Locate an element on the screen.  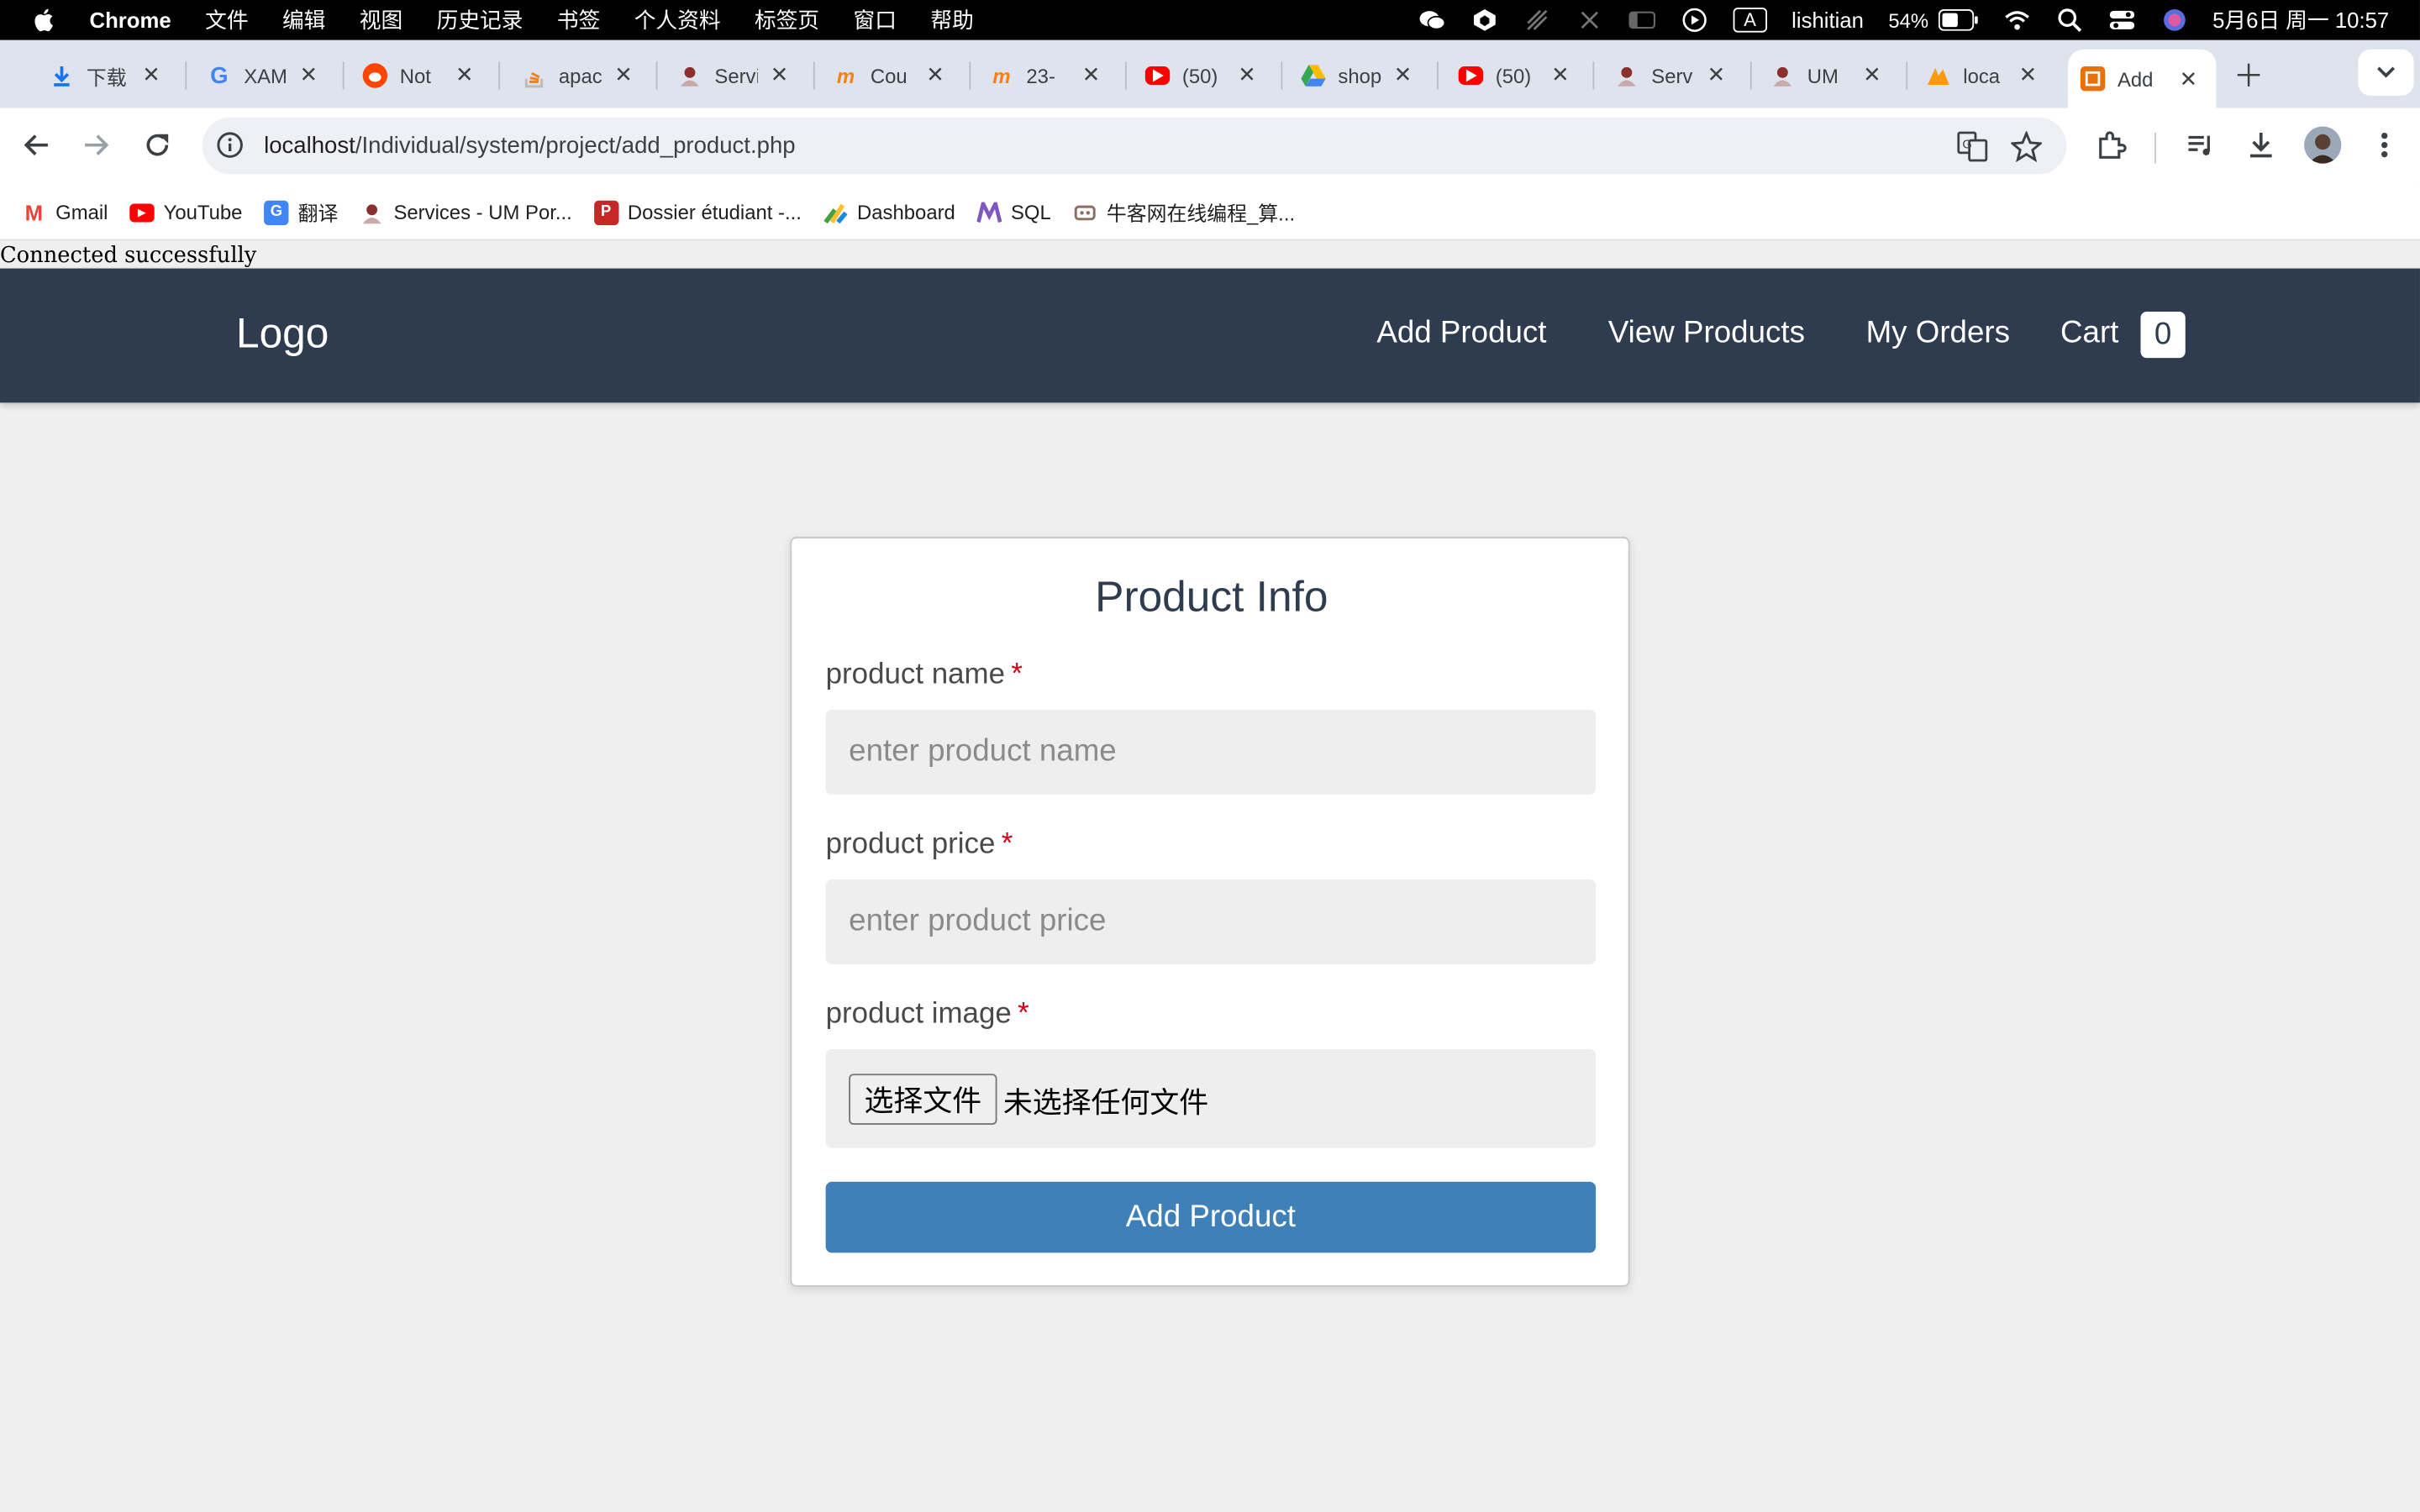
tab-title: Cou is located at coordinates (889, 75).